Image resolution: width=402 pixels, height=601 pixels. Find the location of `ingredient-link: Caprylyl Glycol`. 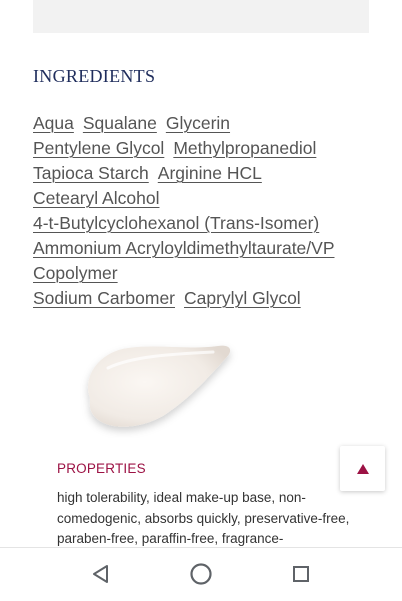

ingredient-link: Caprylyl Glycol is located at coordinates (242, 298).